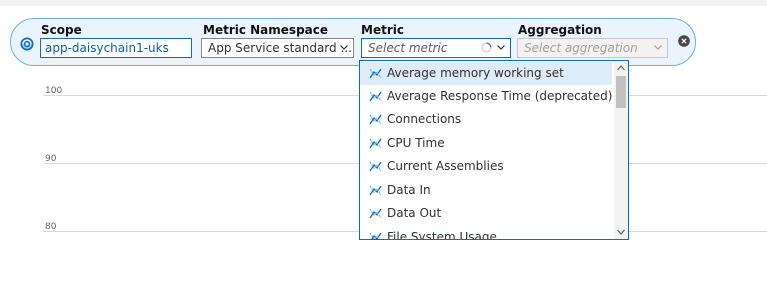 This screenshot has height=291, width=767. I want to click on scope-icon, so click(27, 44).